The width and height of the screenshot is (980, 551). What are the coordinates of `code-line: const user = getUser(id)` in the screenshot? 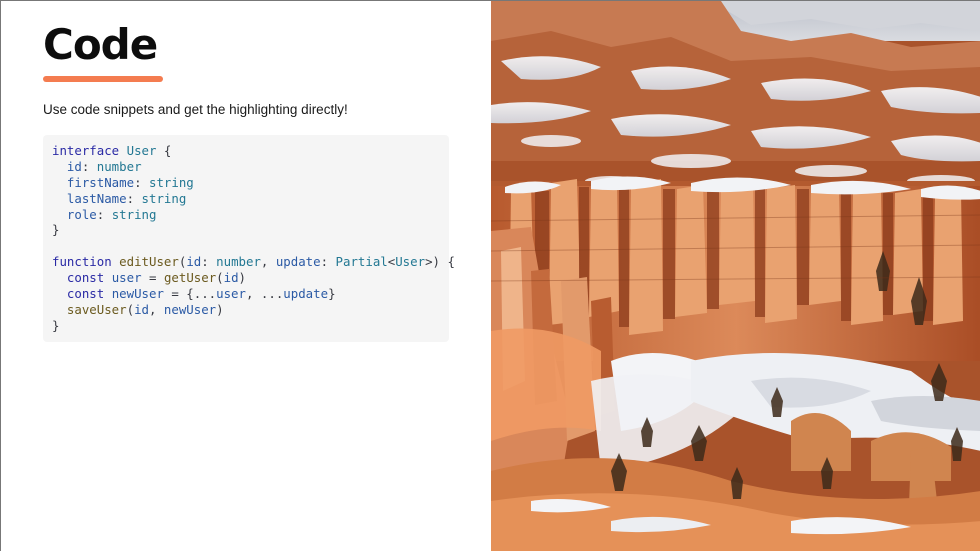 It's located at (246, 278).